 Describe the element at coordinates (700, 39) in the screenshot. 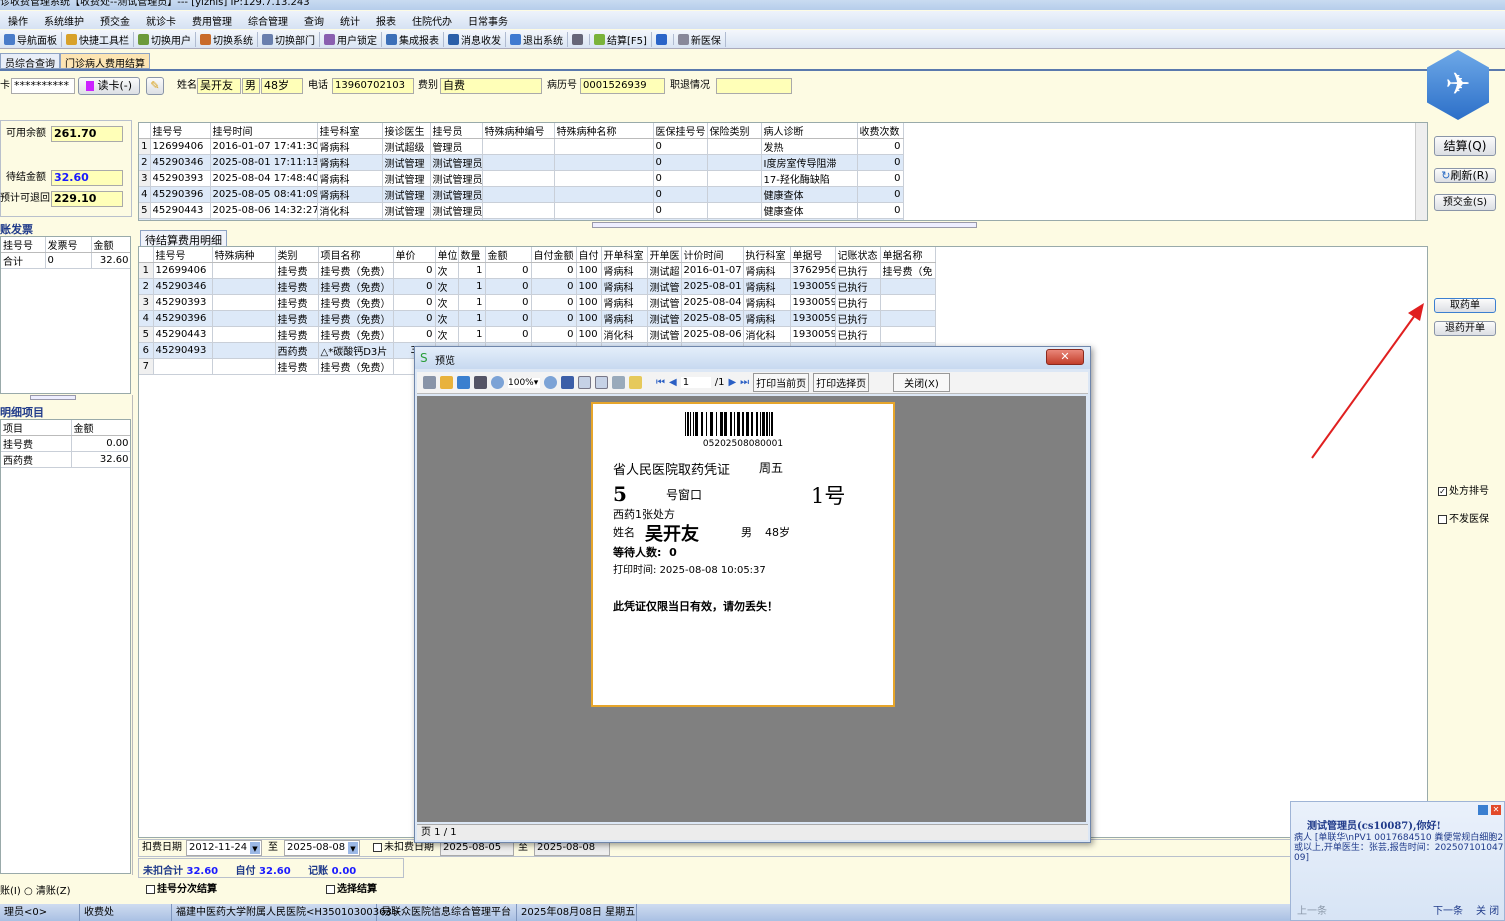

I see `toolbar-button: 新医保` at that location.